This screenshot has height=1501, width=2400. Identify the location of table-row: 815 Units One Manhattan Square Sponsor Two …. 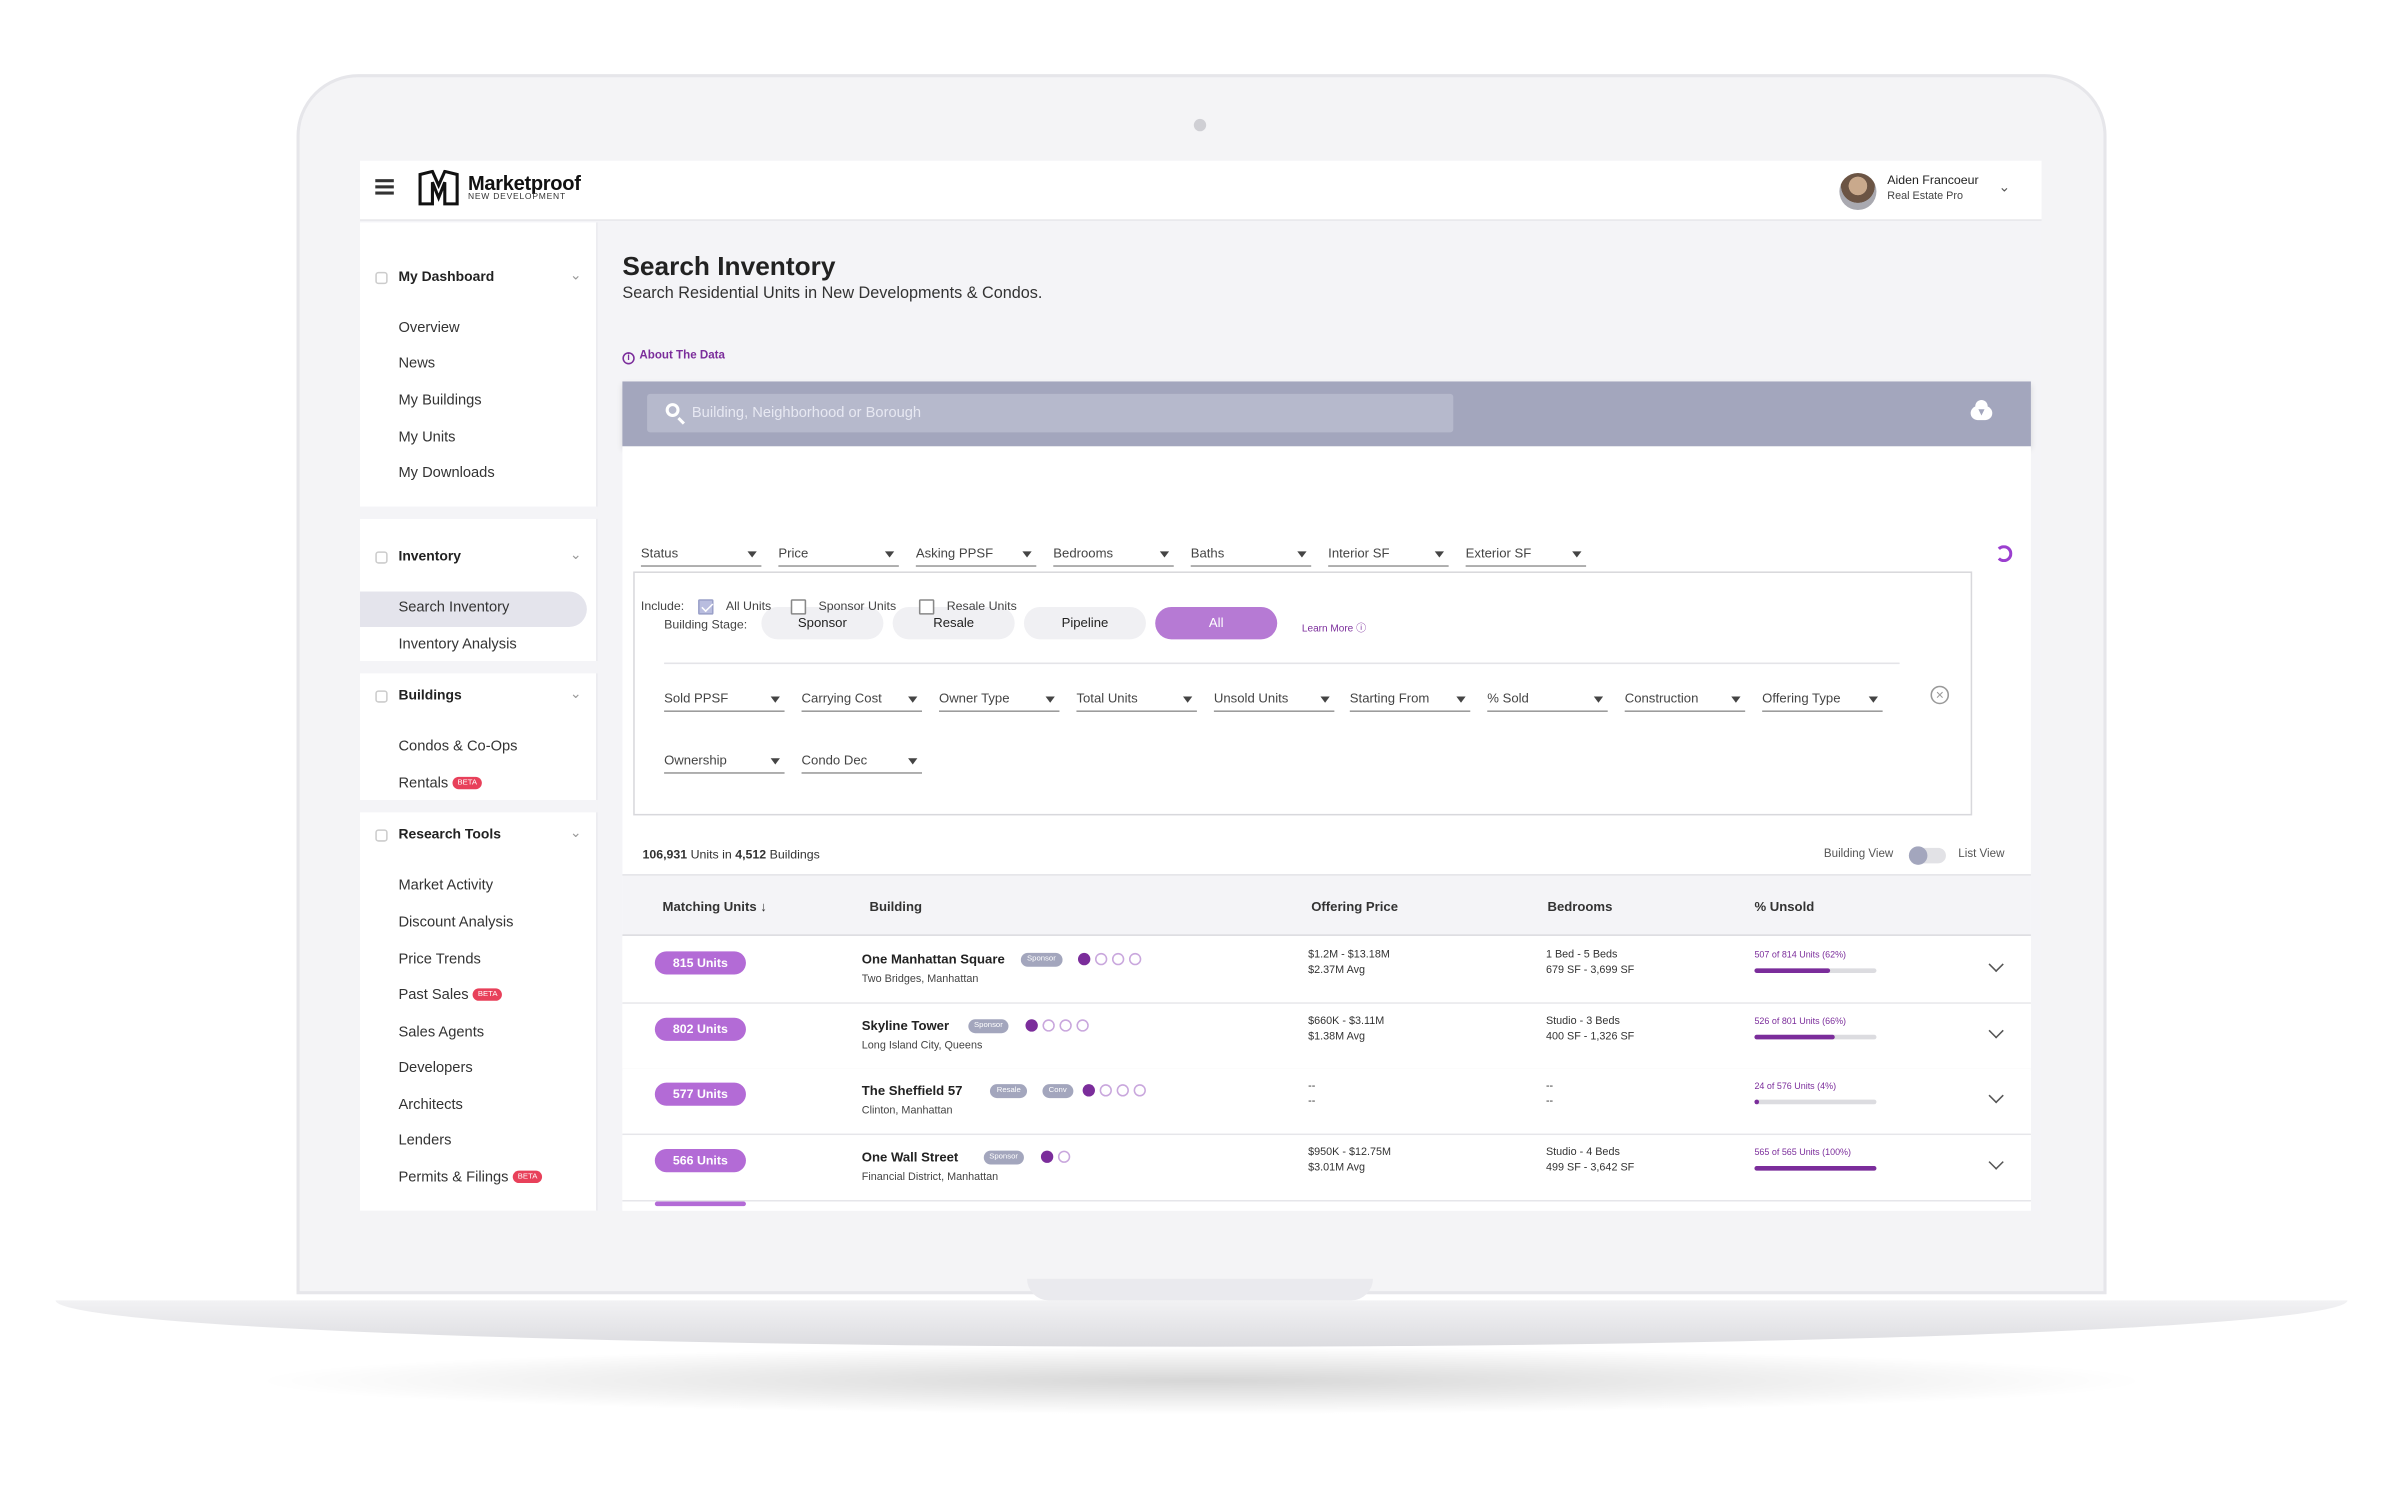
(1326, 970).